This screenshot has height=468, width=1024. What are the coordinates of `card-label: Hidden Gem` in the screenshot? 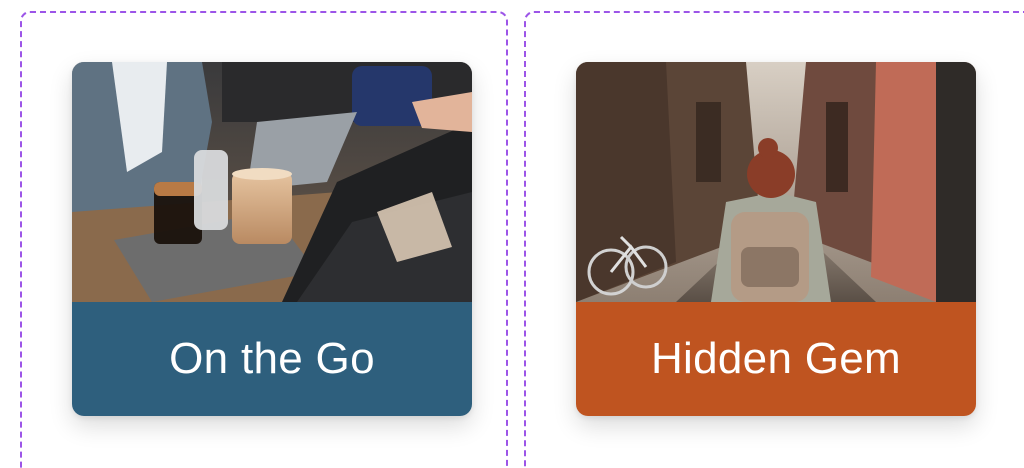 It's located at (776, 359).